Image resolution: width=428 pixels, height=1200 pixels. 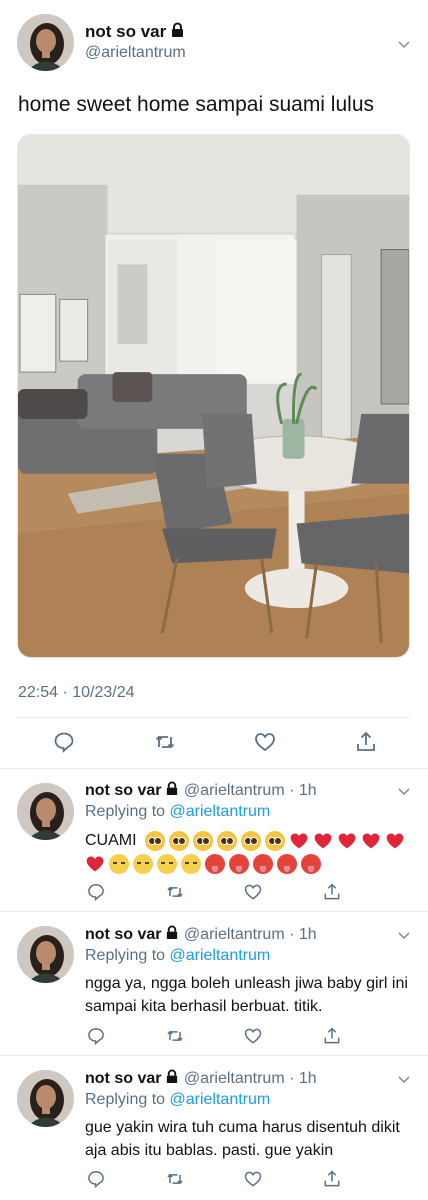 I want to click on divider, so click(x=213, y=717).